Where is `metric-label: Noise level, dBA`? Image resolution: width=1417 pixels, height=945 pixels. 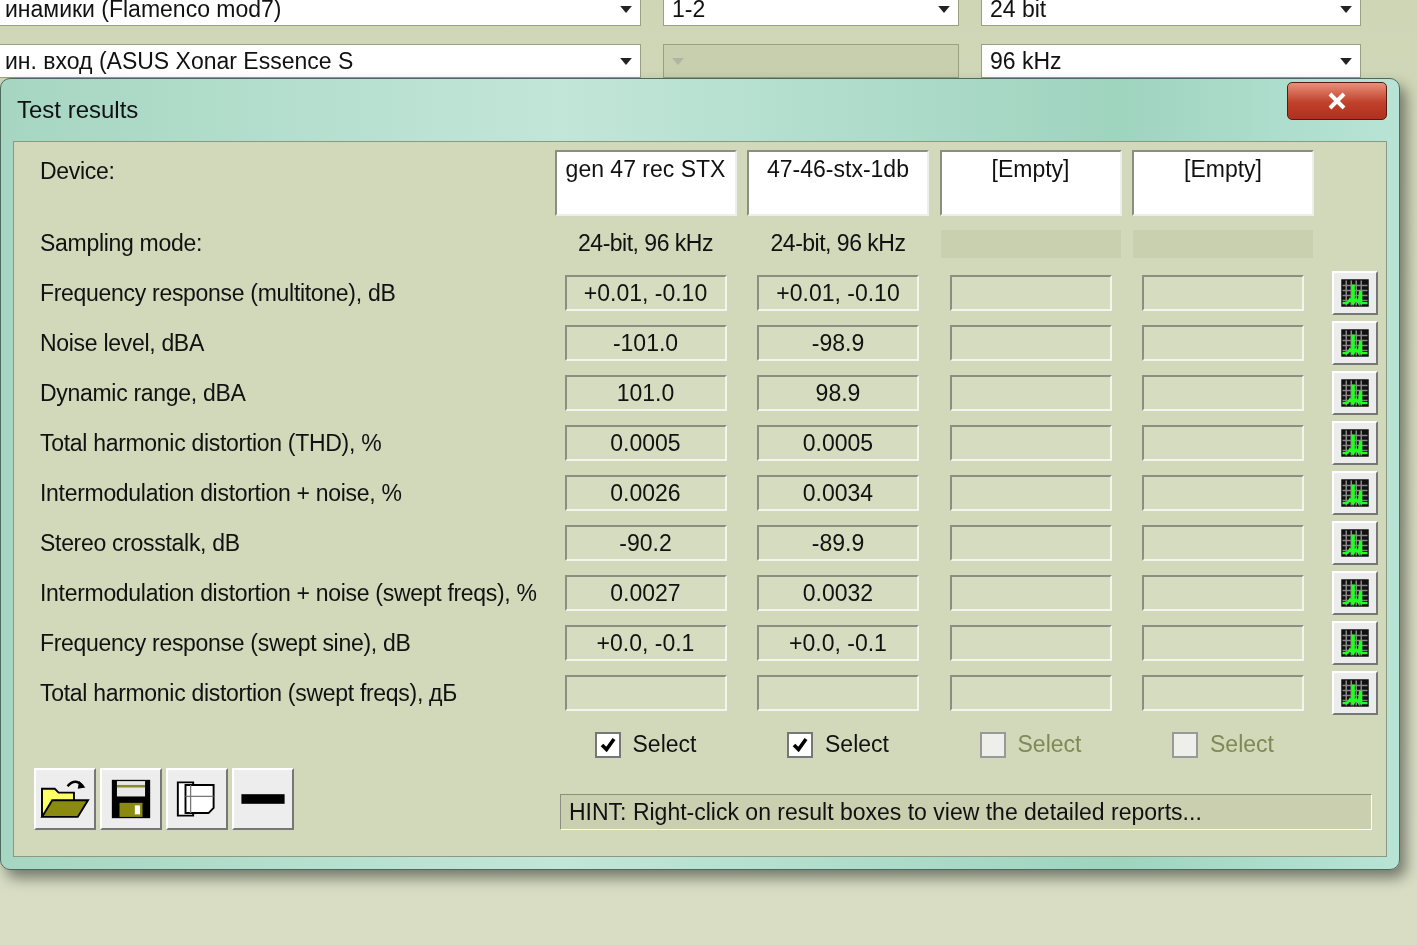
metric-label: Noise level, dBA is located at coordinates (122, 343).